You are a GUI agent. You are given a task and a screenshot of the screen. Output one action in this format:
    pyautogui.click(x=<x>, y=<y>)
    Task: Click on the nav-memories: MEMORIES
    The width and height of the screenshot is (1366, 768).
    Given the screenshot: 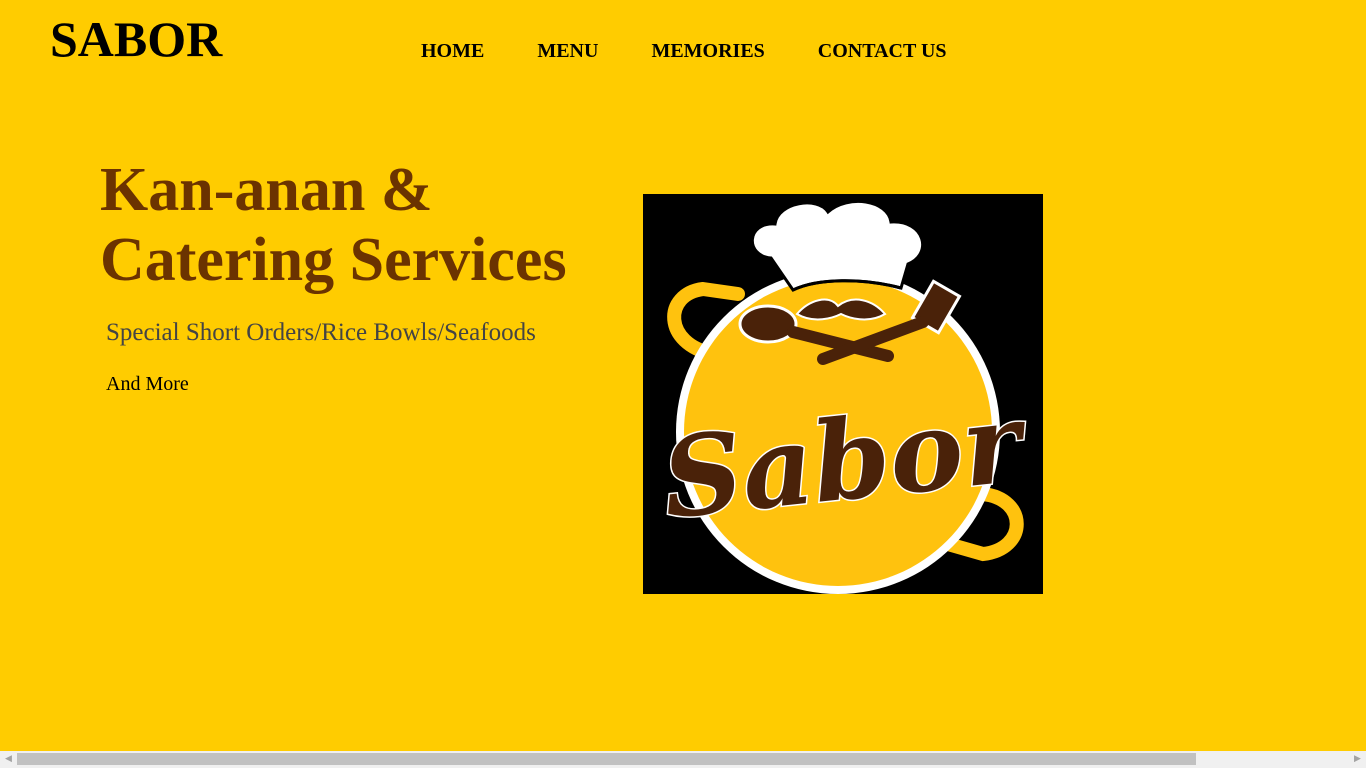 What is the action you would take?
    pyautogui.click(x=707, y=51)
    